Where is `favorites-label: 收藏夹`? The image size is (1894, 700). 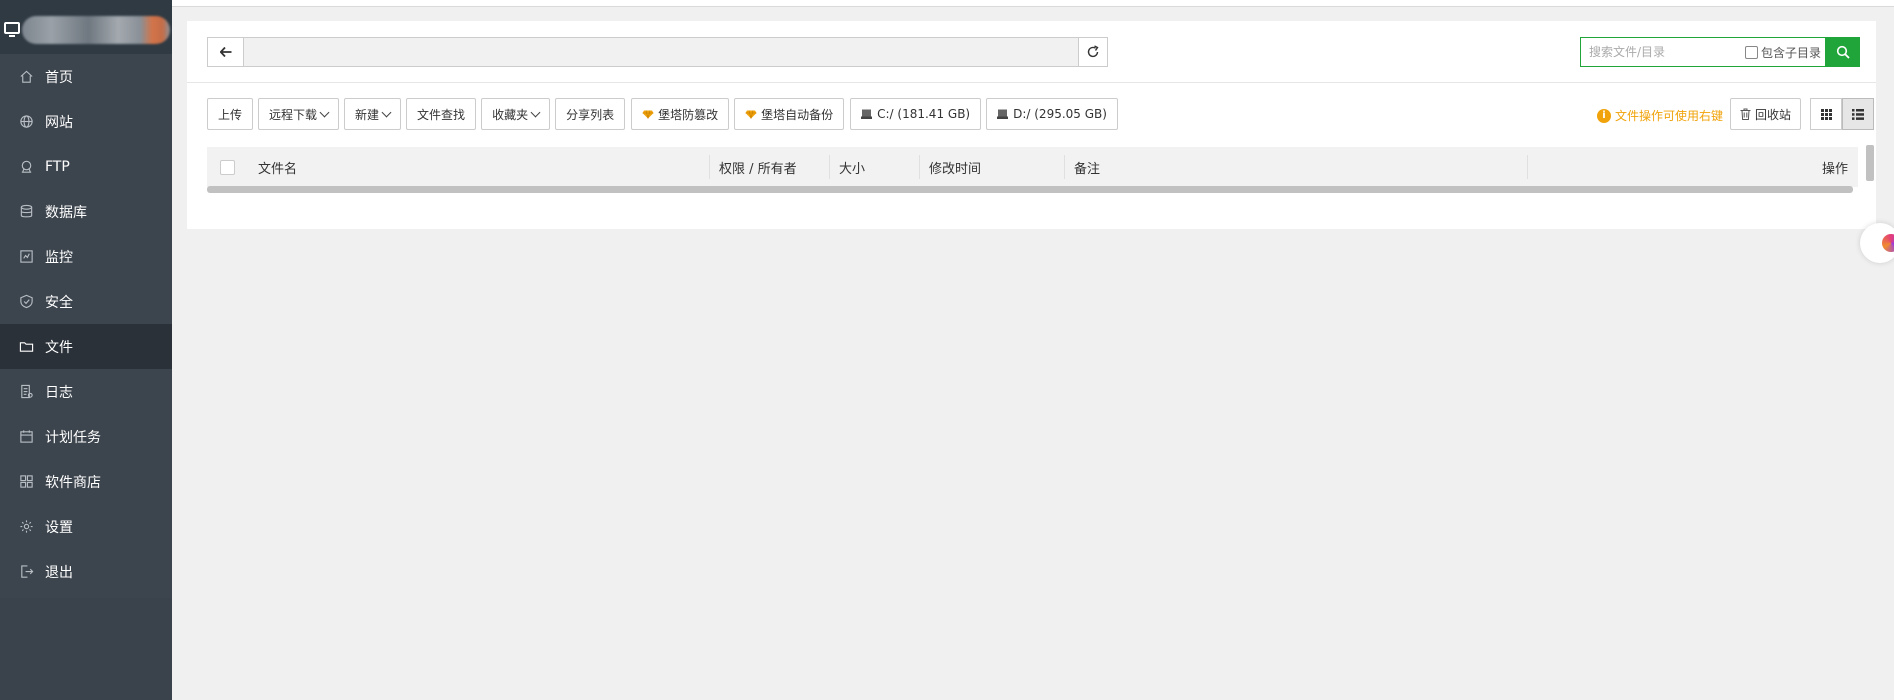 favorites-label: 收藏夹 is located at coordinates (510, 114).